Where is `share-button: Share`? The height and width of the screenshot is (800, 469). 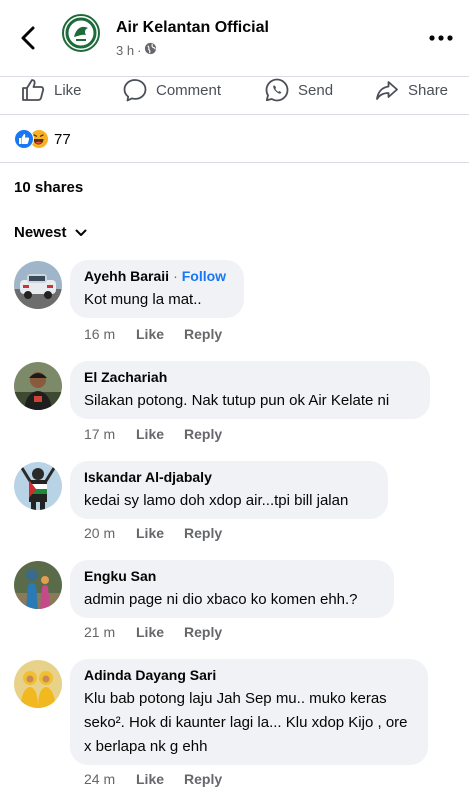 share-button: Share is located at coordinates (411, 90).